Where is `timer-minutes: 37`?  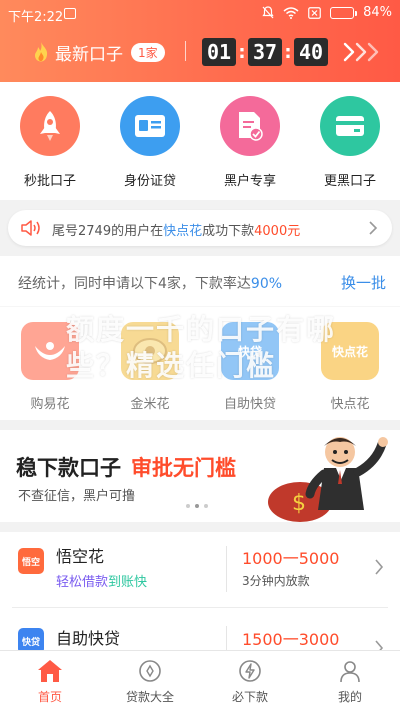
timer-minutes: 37 is located at coordinates (265, 52).